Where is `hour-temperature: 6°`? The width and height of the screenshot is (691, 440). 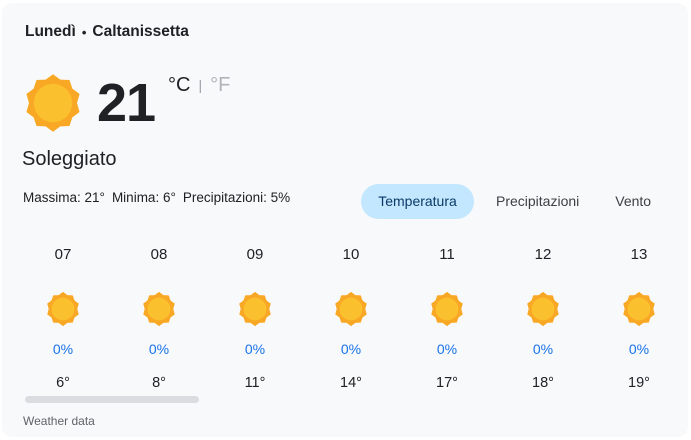 hour-temperature: 6° is located at coordinates (63, 383).